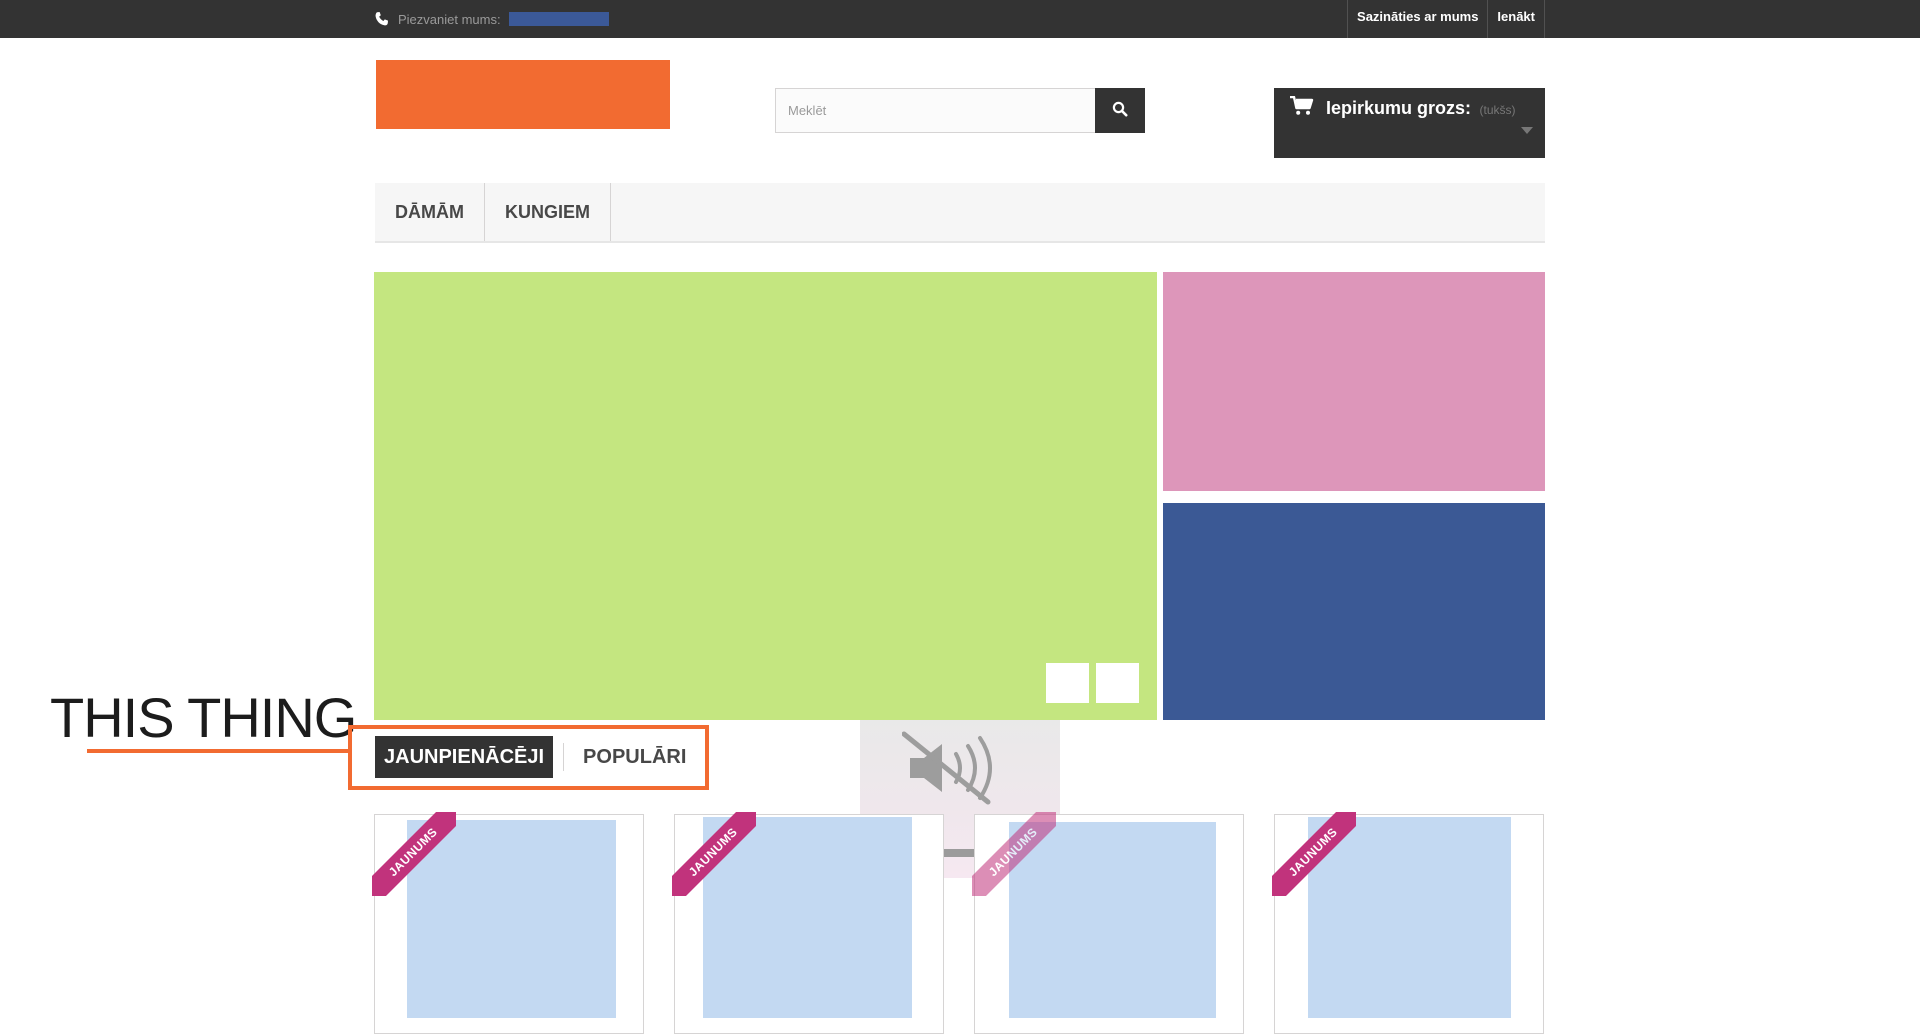 Image resolution: width=1920 pixels, height=1034 pixels. What do you see at coordinates (1354, 381) in the screenshot?
I see `banner-top-right` at bounding box center [1354, 381].